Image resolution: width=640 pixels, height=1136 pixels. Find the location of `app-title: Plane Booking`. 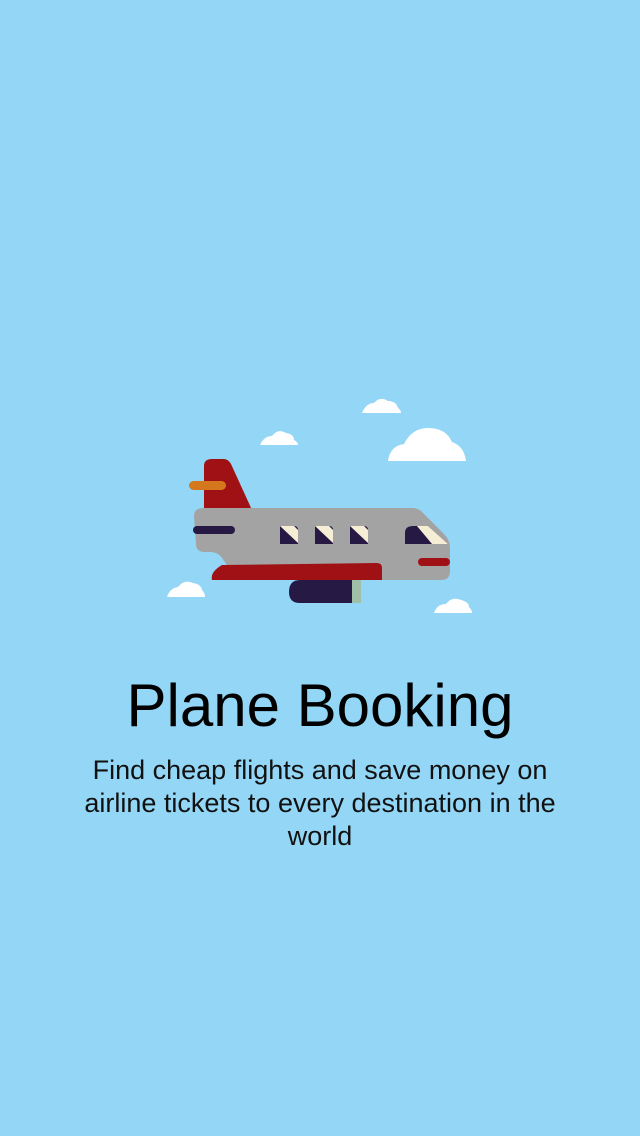

app-title: Plane Booking is located at coordinates (320, 705).